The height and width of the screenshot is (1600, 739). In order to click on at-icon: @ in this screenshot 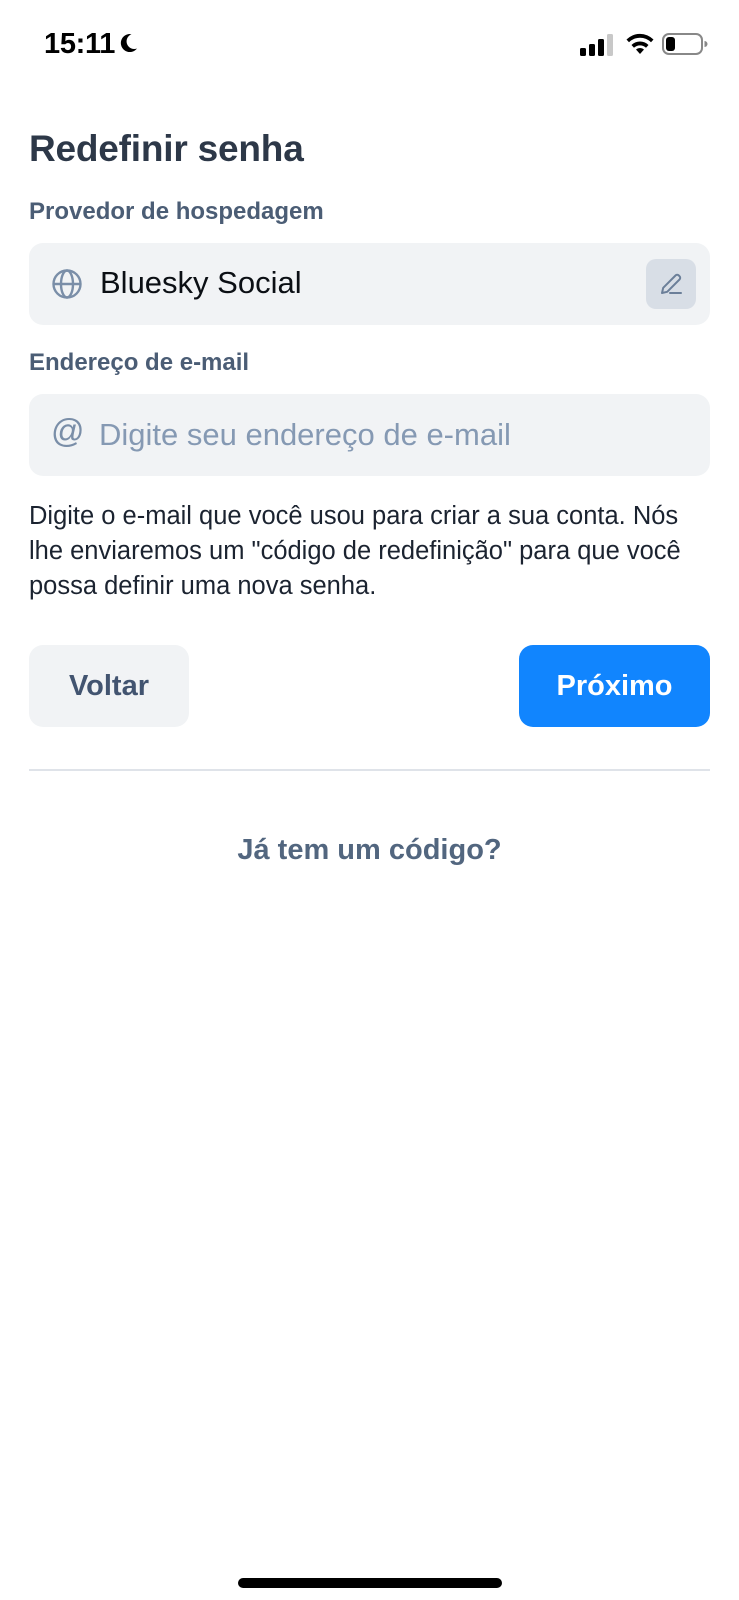, I will do `click(68, 430)`.